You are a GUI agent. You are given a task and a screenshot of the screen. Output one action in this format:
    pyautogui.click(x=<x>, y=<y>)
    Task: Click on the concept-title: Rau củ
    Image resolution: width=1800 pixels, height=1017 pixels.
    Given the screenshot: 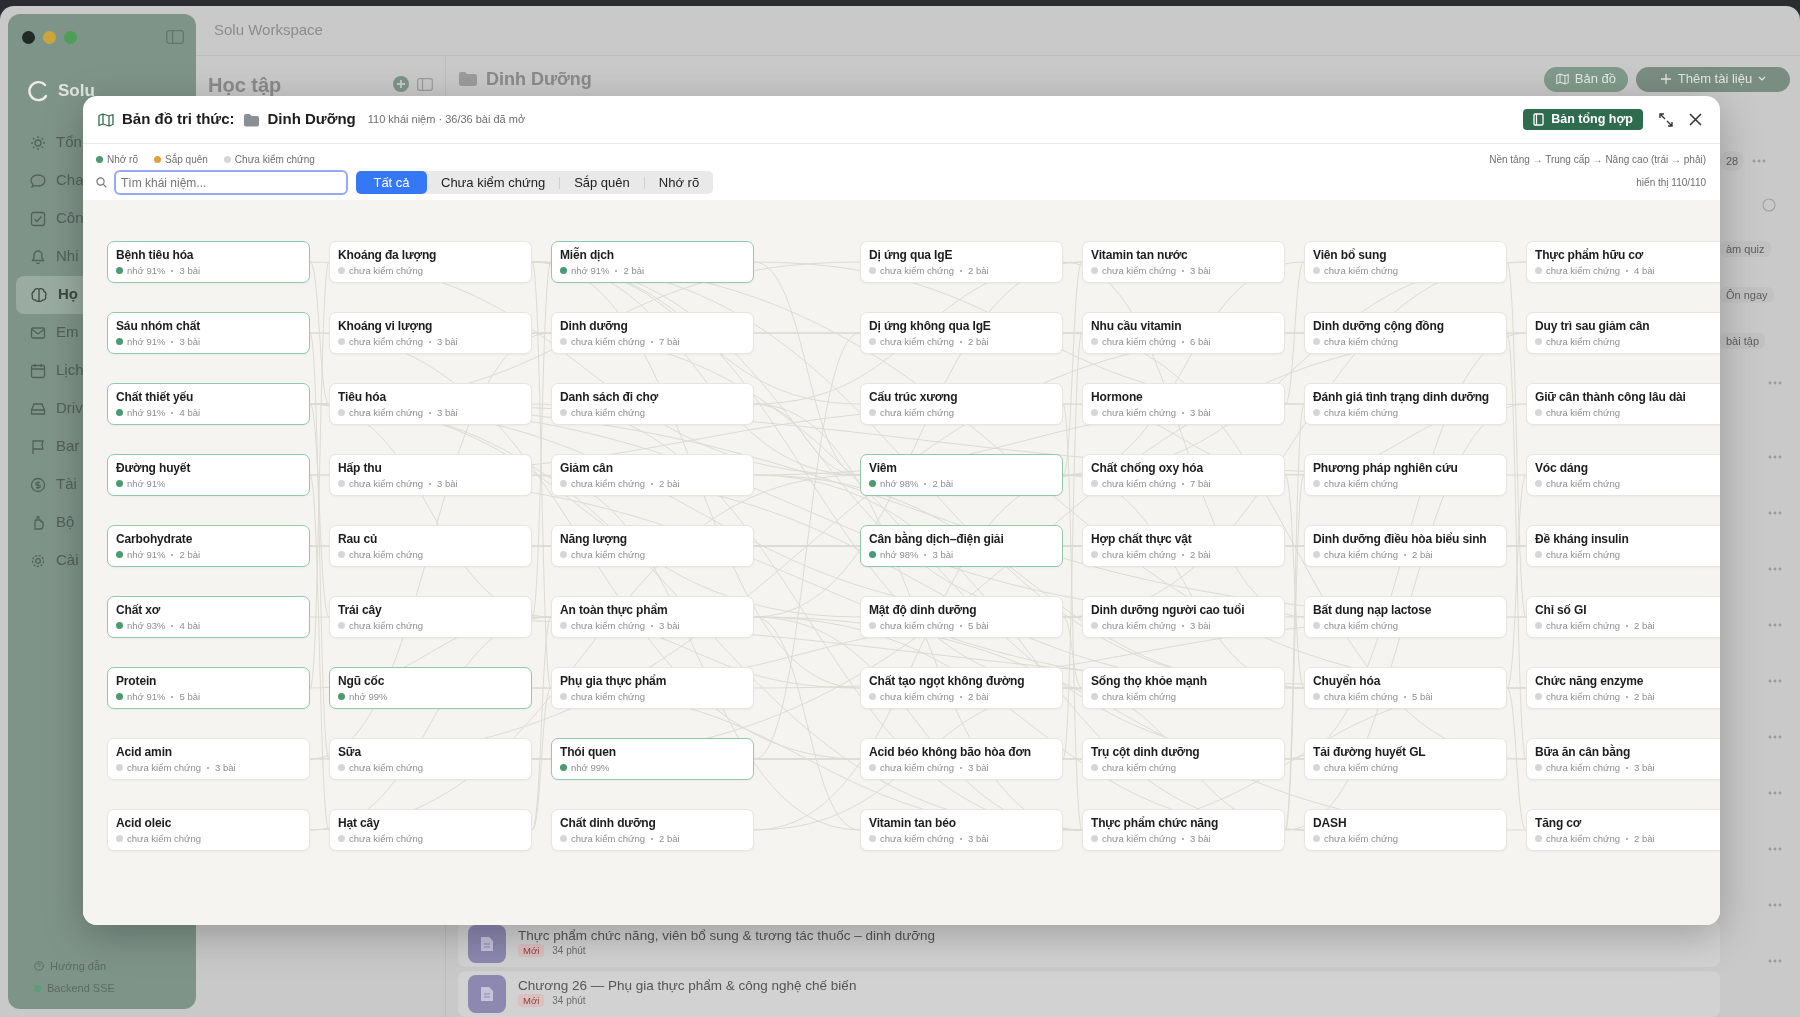 What is the action you would take?
    pyautogui.click(x=358, y=539)
    